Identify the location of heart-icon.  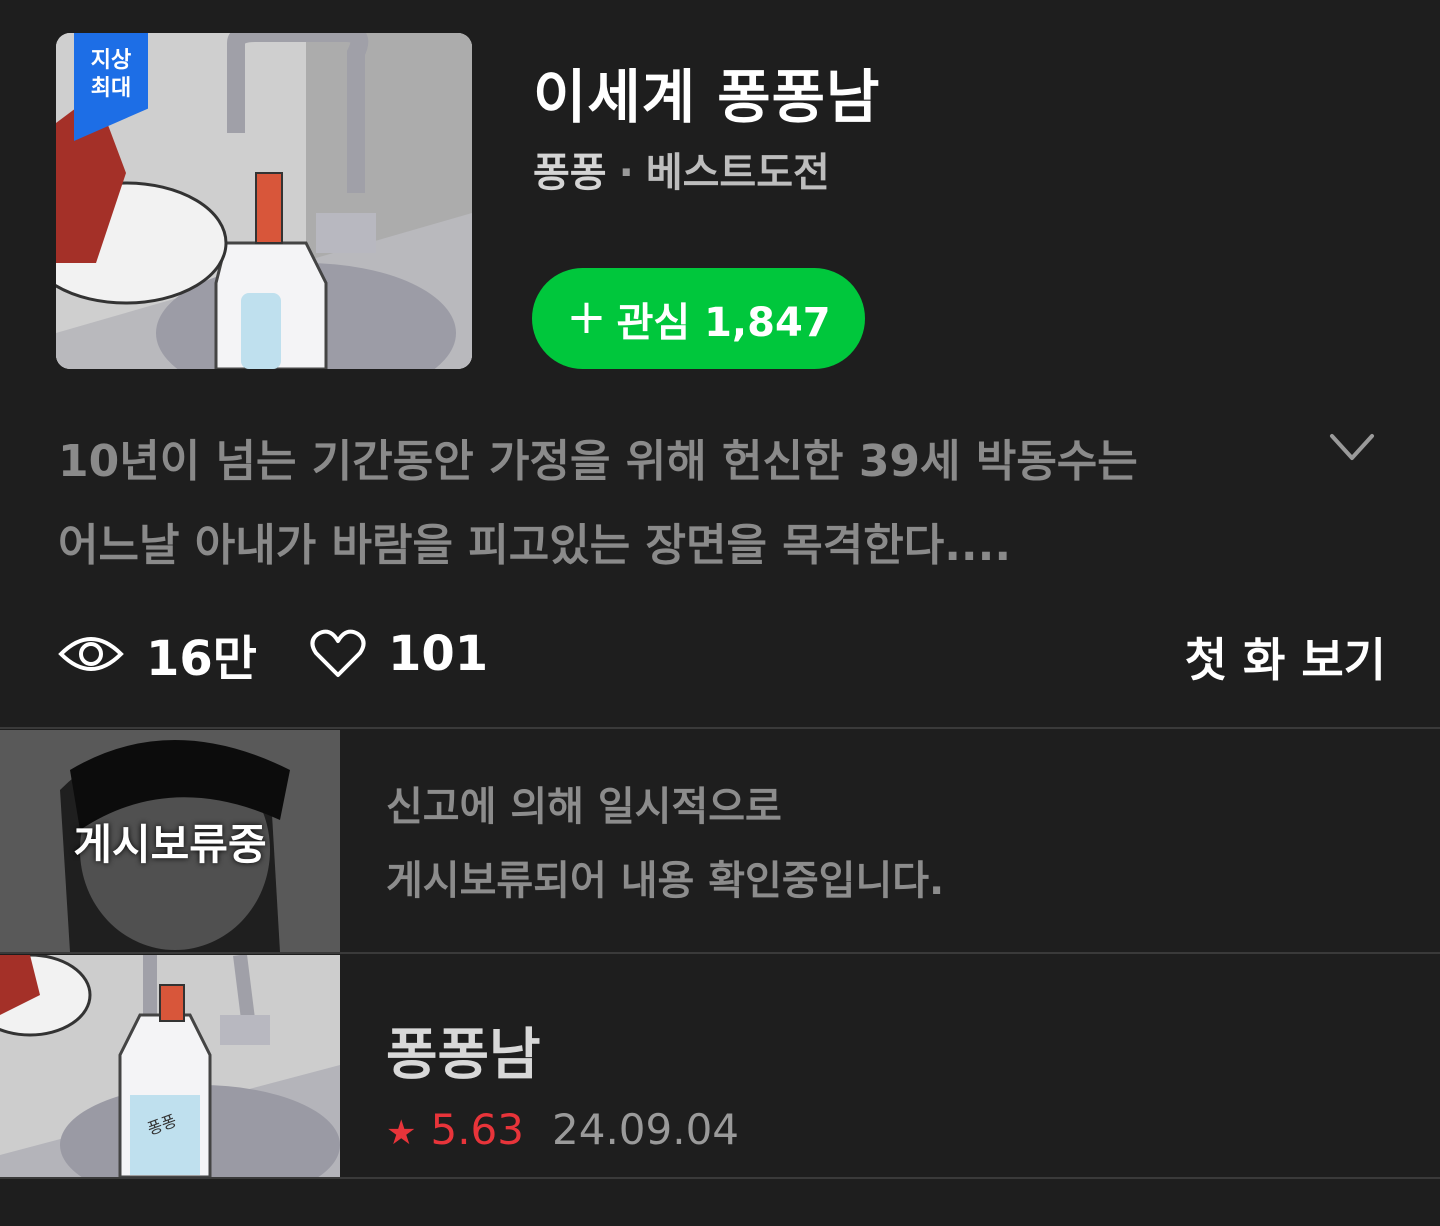
(338, 654).